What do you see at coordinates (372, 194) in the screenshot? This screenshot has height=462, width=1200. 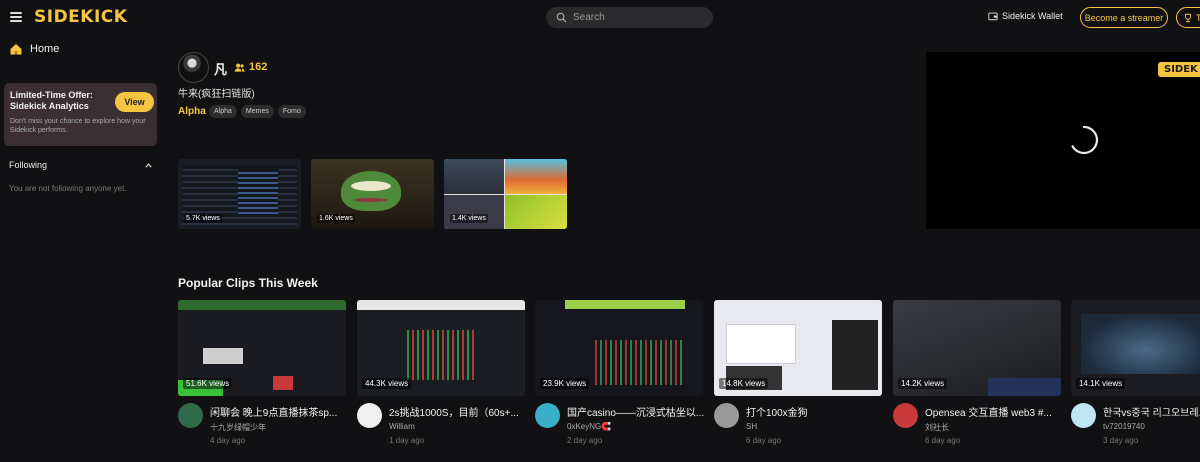 I see `stream-clip-thumbnail: 1.6K views` at bounding box center [372, 194].